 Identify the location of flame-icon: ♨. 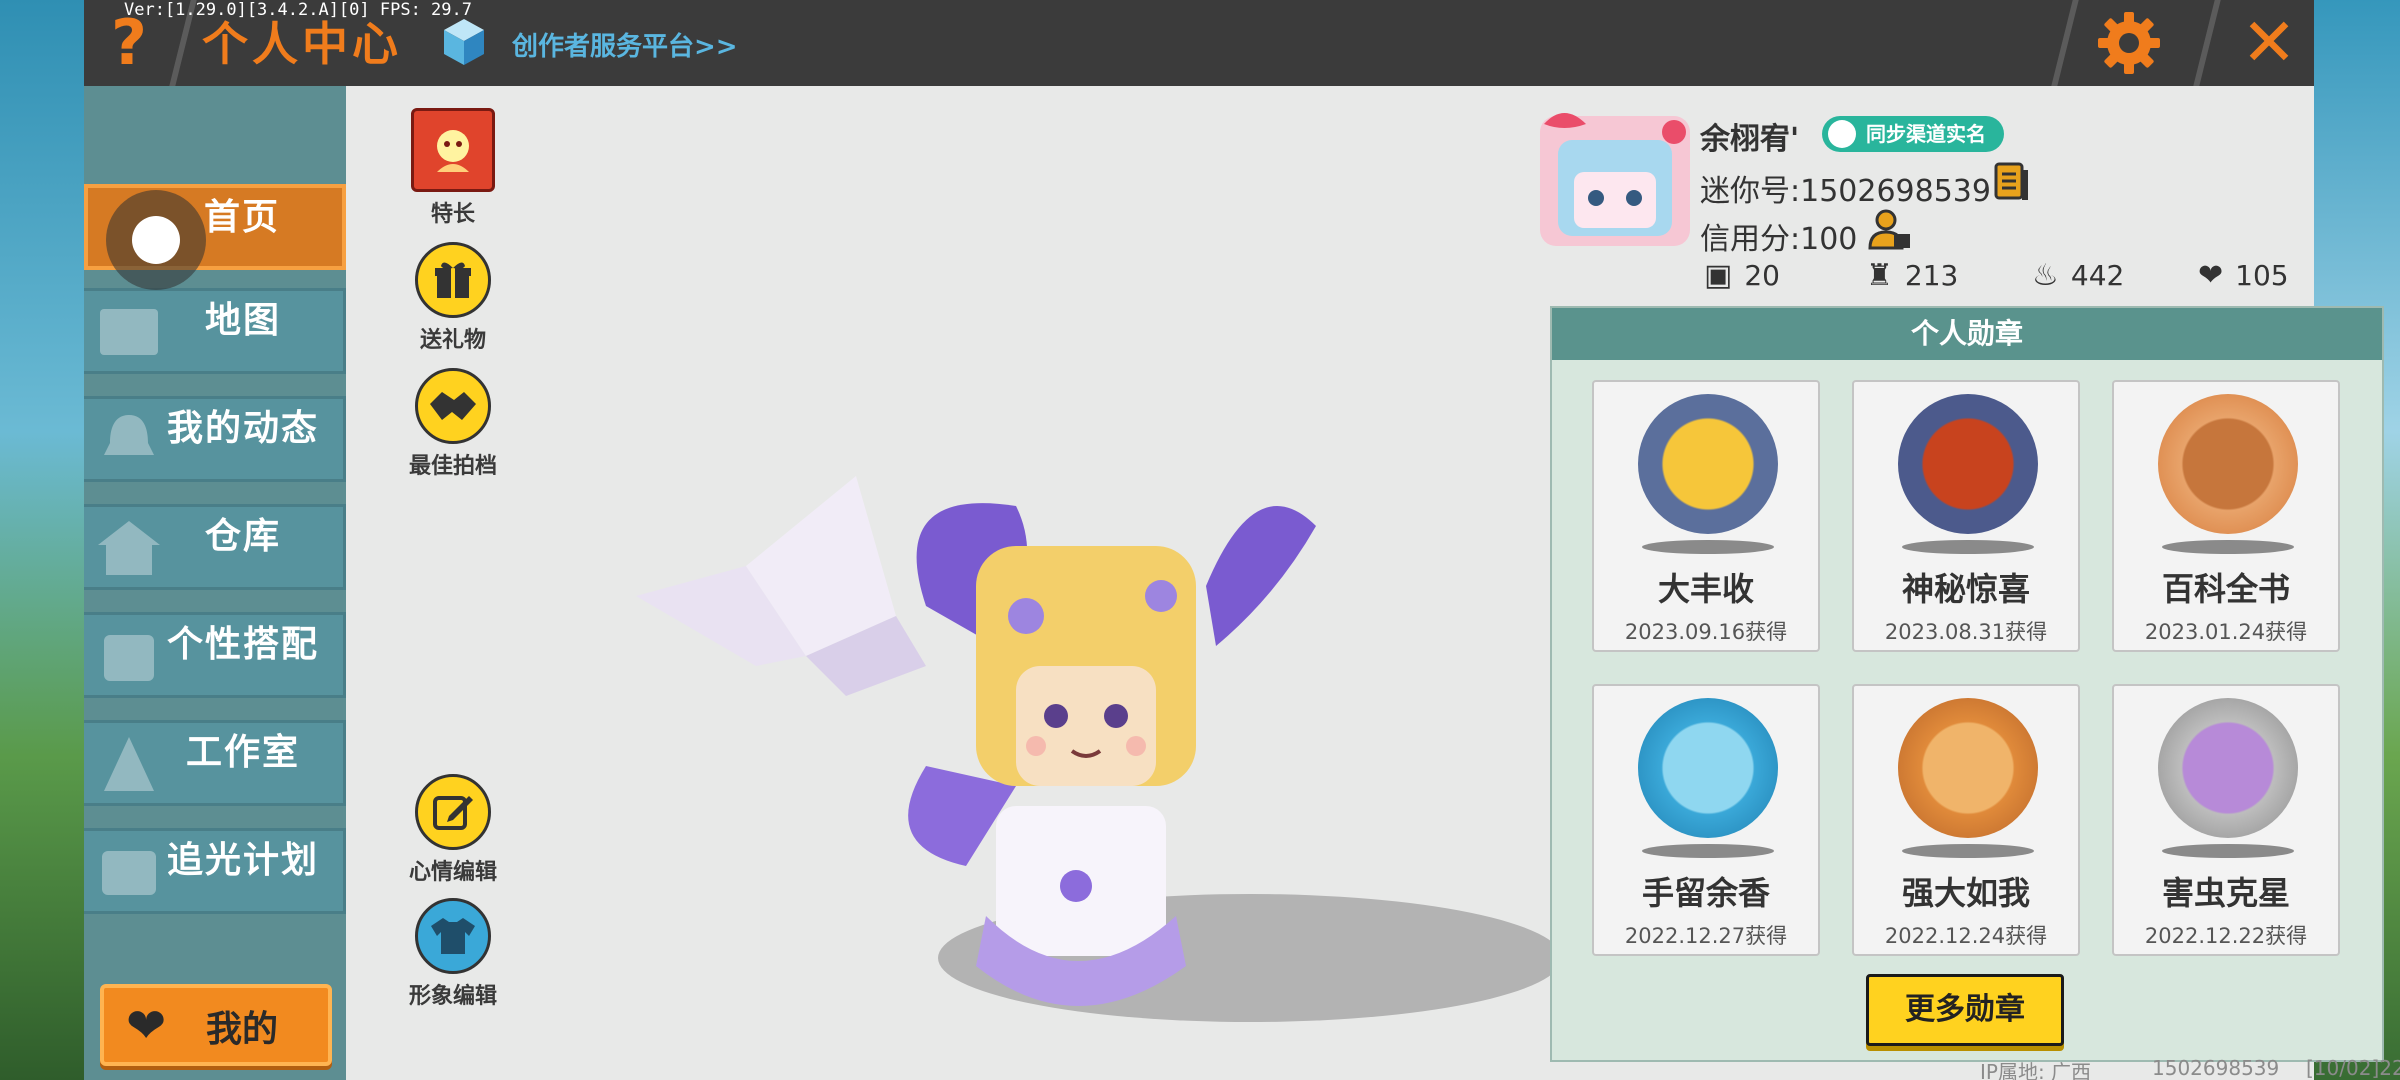
(2045, 275).